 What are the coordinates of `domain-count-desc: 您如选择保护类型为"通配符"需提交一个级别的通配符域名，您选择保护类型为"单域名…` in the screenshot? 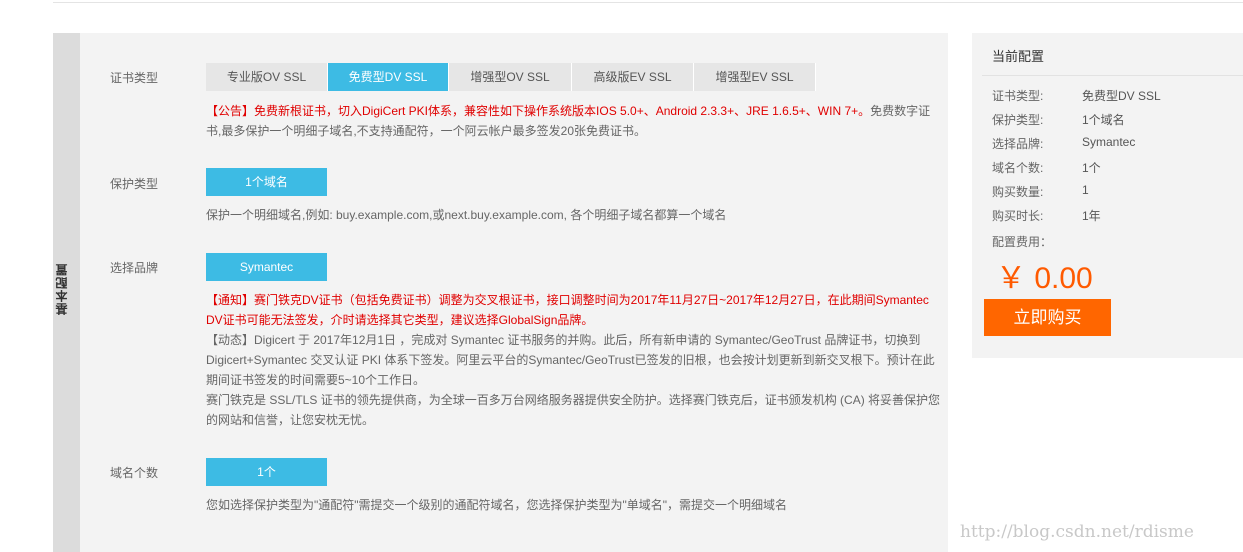 It's located at (497, 505).